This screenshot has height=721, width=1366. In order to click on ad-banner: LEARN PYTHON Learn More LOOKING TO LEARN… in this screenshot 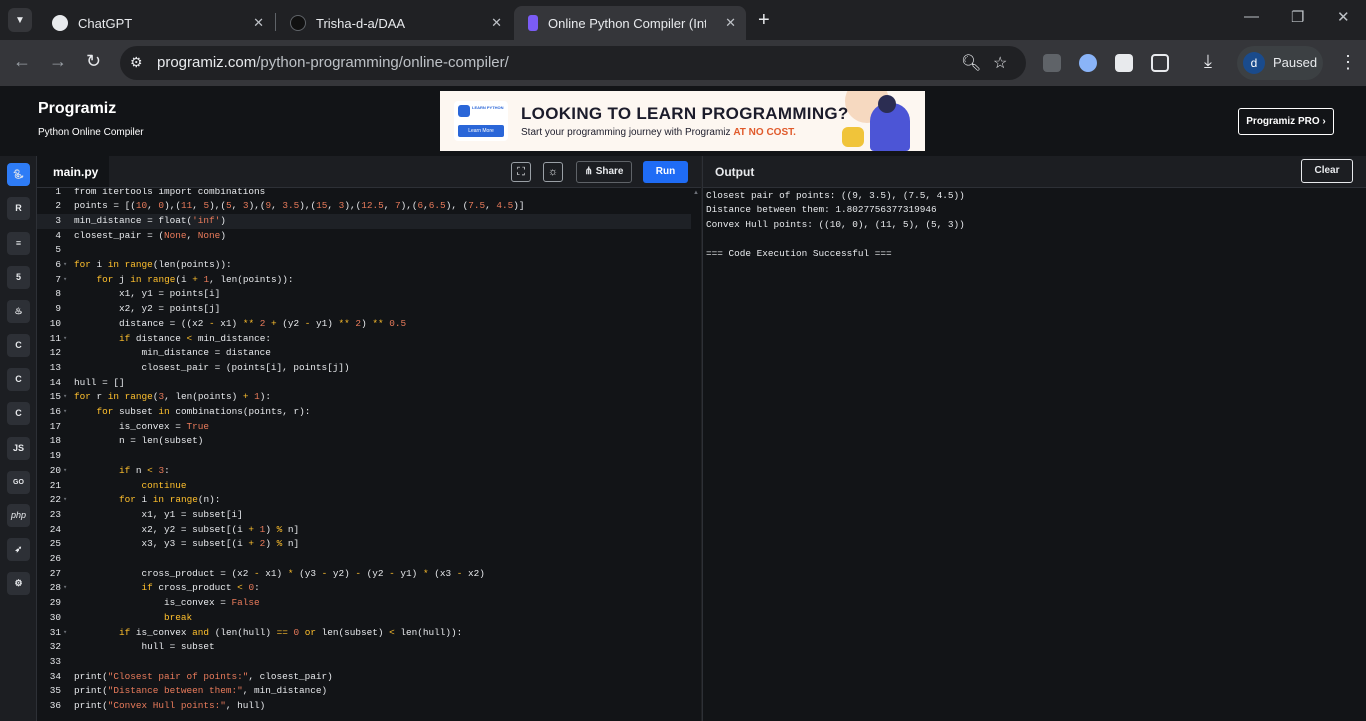, I will do `click(682, 121)`.